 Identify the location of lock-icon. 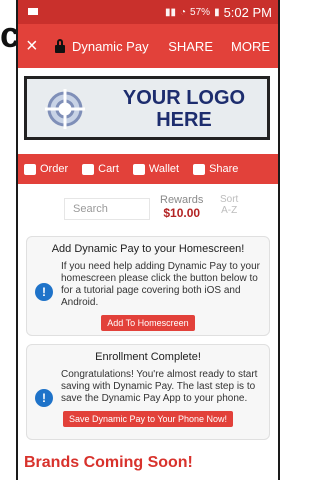
(60, 46).